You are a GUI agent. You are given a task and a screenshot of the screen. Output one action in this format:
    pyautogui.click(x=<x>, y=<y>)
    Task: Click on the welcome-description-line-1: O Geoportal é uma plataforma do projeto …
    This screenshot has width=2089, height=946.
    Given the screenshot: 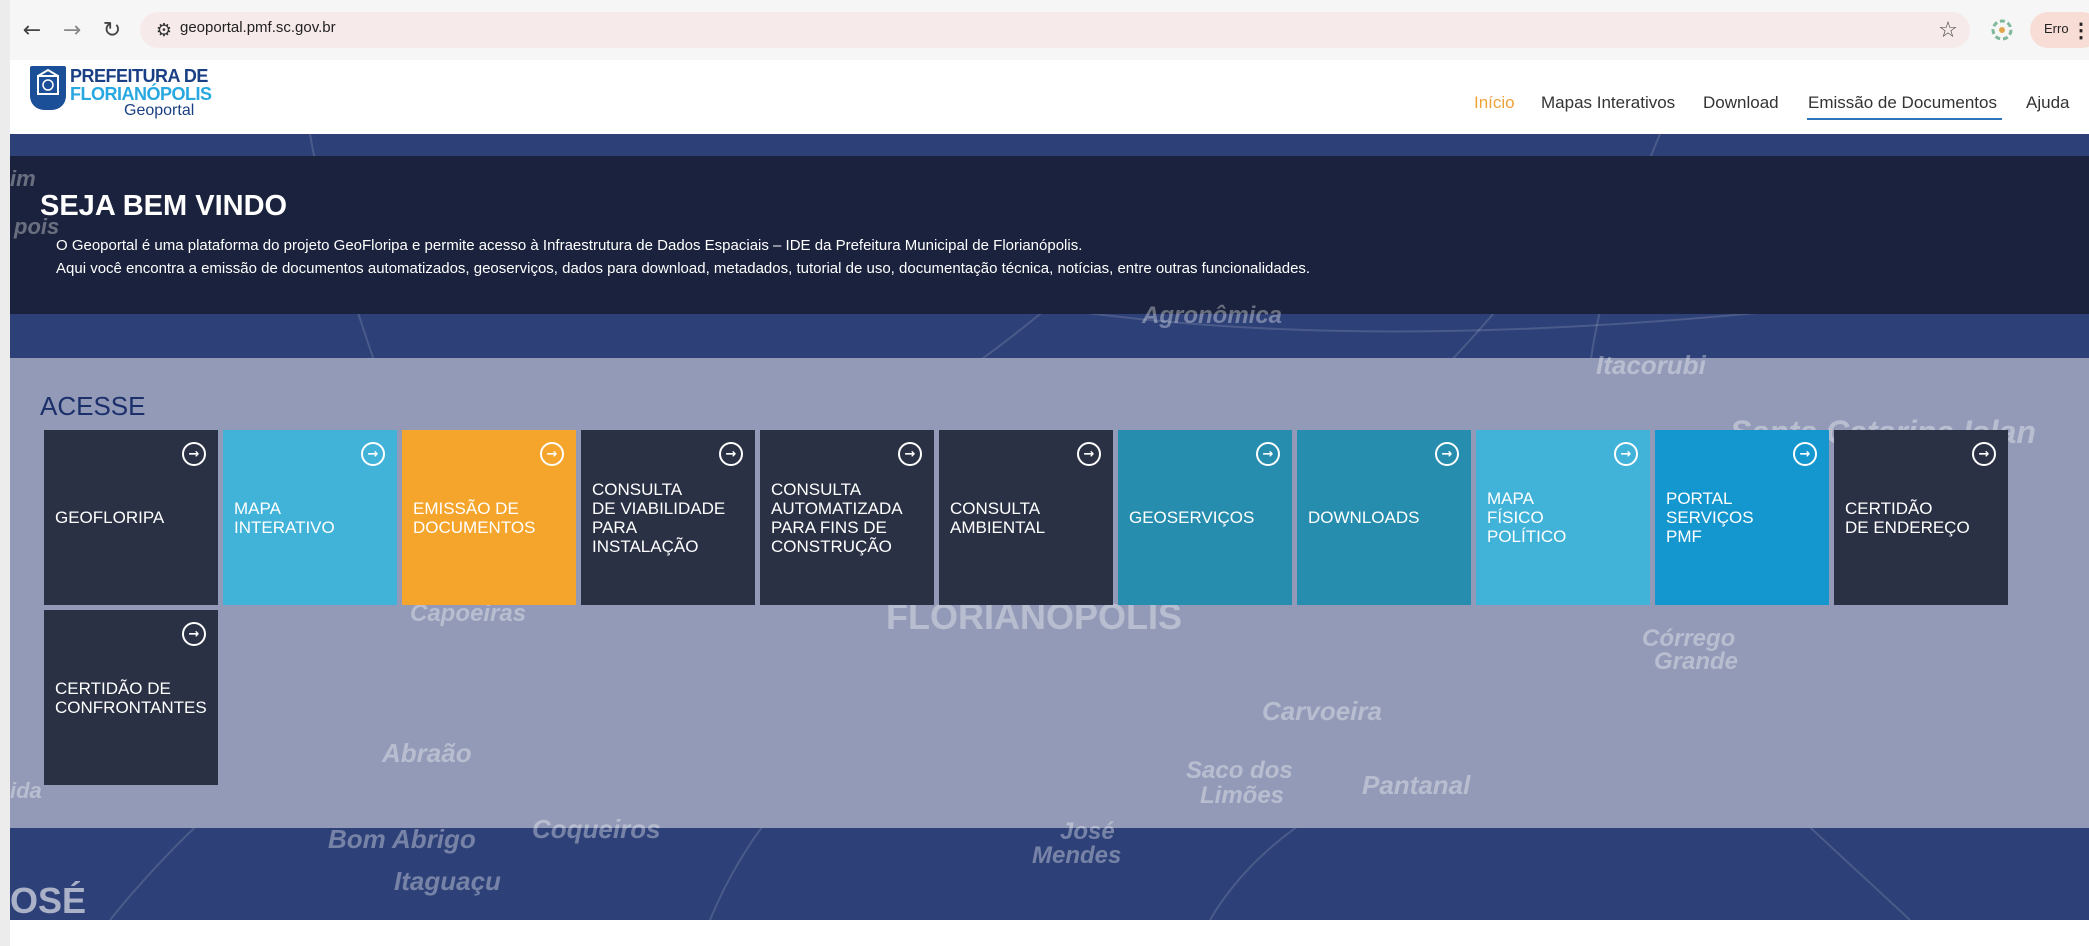 What is the action you would take?
    pyautogui.click(x=569, y=245)
    